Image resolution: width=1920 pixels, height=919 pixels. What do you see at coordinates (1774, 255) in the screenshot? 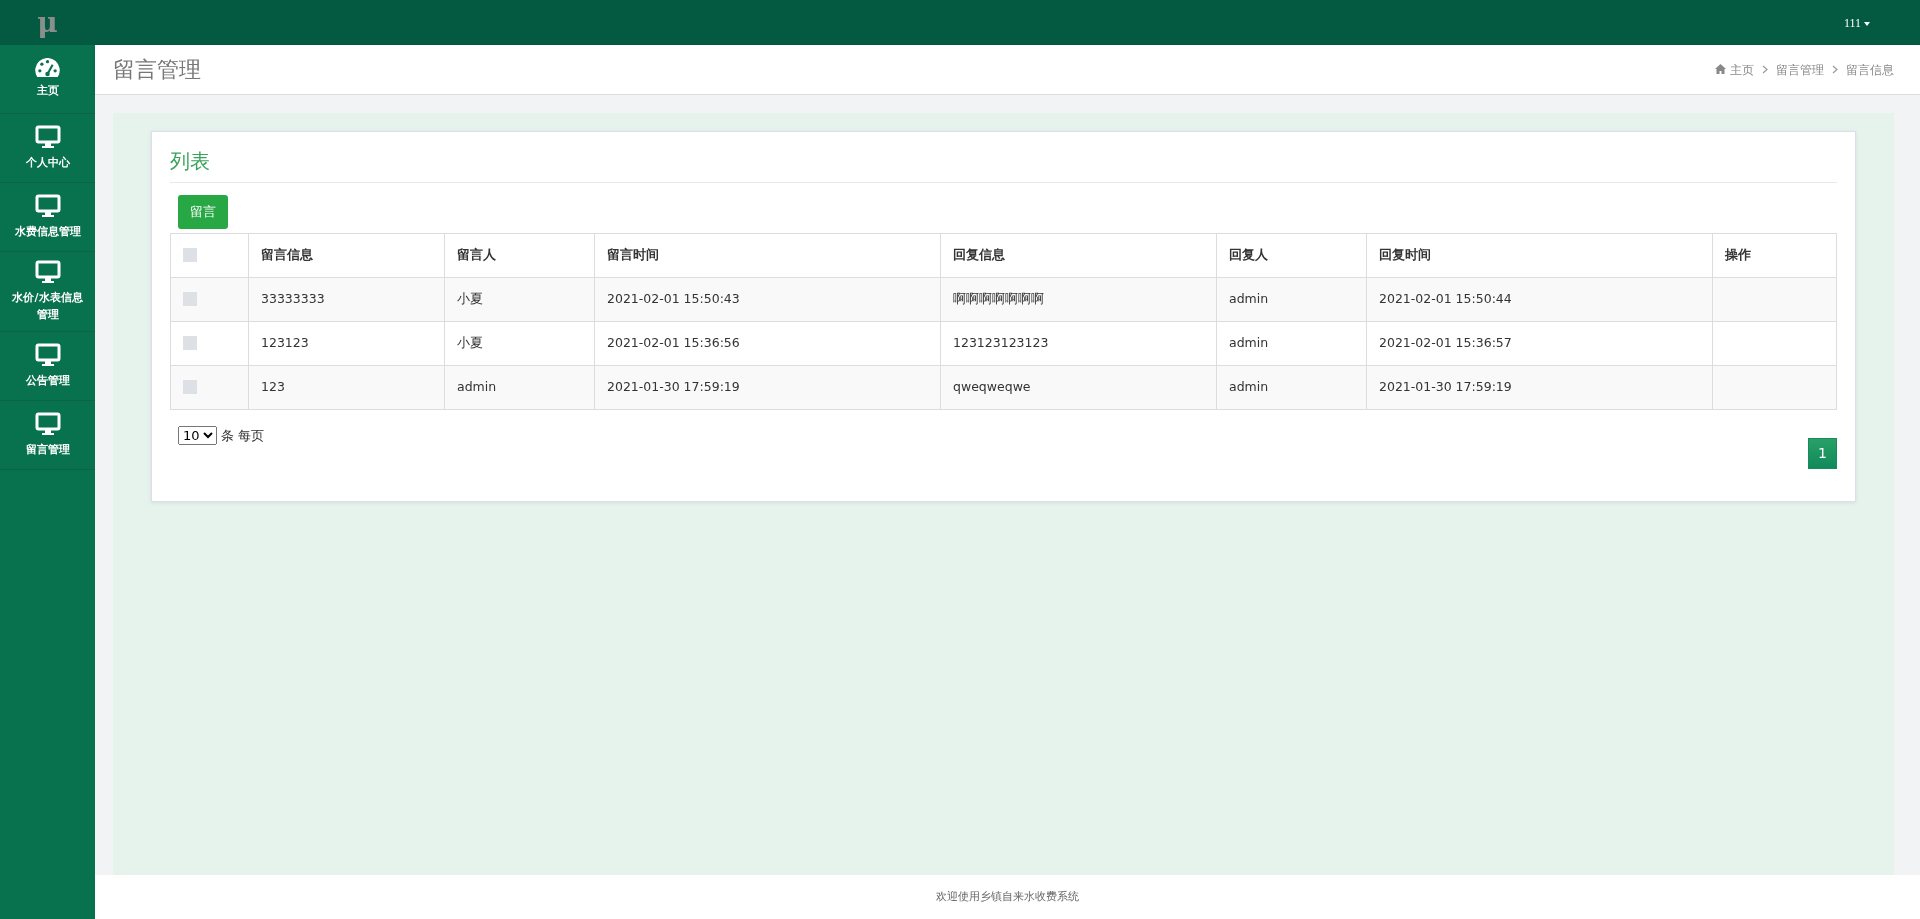
I see `column-header: 操作` at bounding box center [1774, 255].